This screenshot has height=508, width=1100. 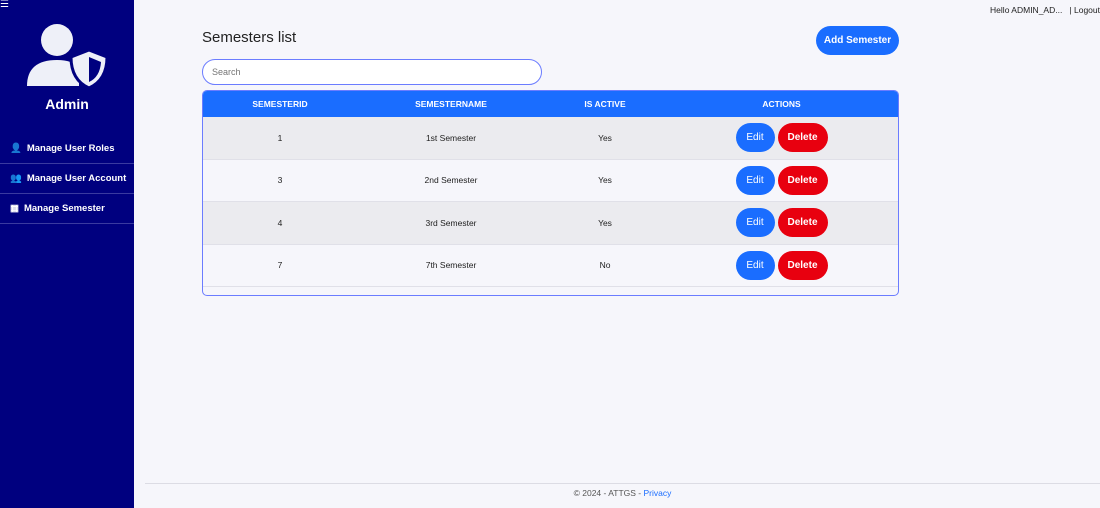 I want to click on page-title: Semesters list, so click(x=249, y=37).